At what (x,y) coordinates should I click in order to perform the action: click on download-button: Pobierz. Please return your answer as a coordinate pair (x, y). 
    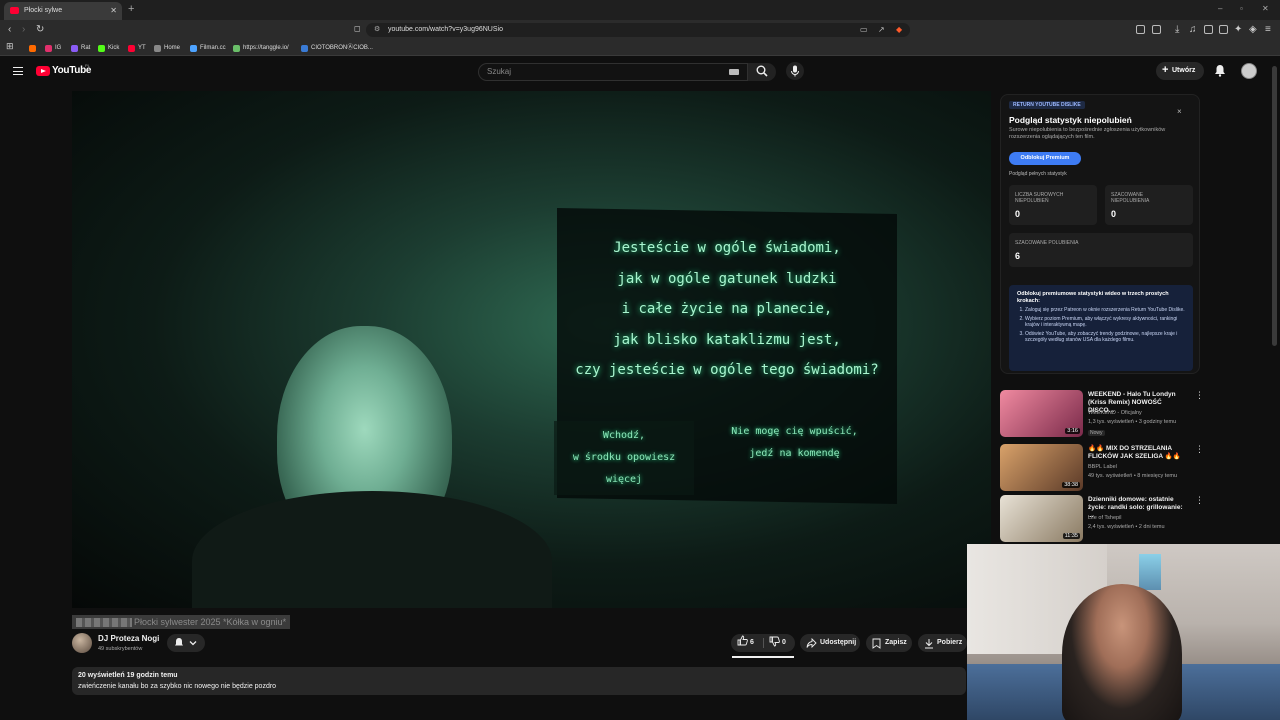
    Looking at the image, I should click on (942, 643).